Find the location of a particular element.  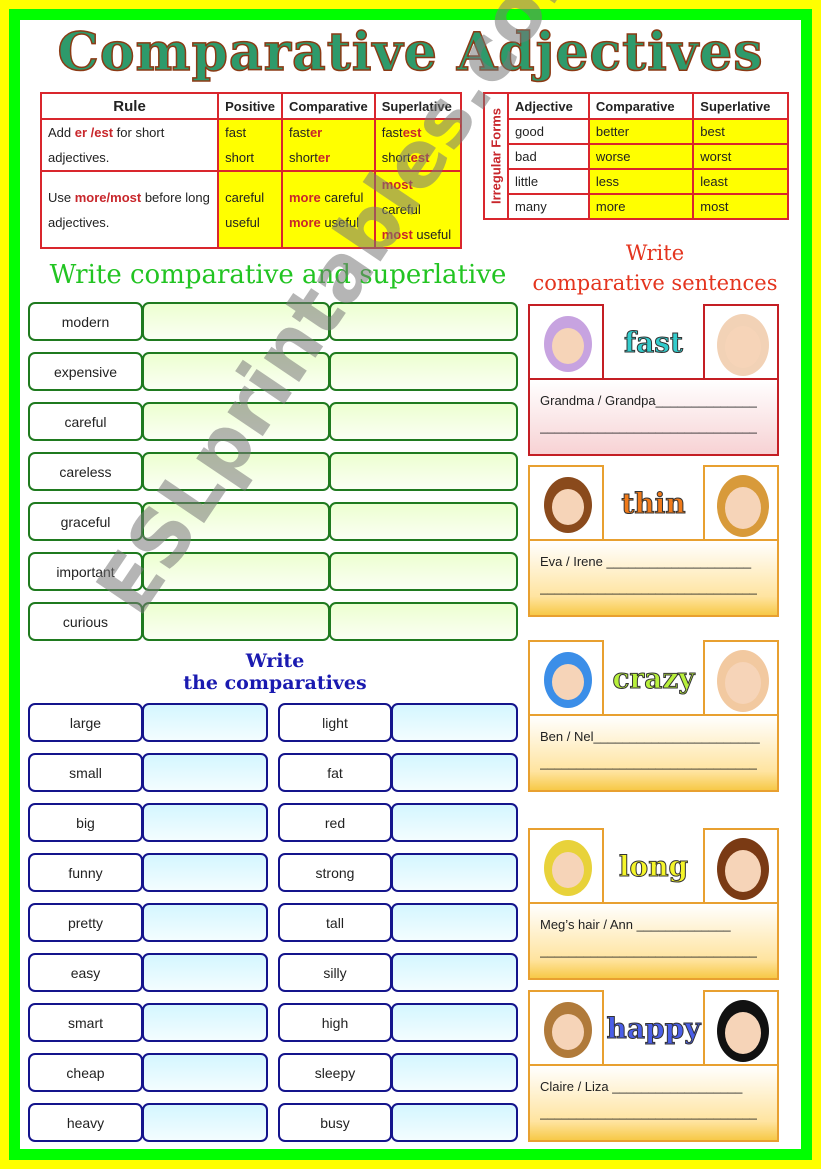

word-box: busy is located at coordinates (335, 1122).